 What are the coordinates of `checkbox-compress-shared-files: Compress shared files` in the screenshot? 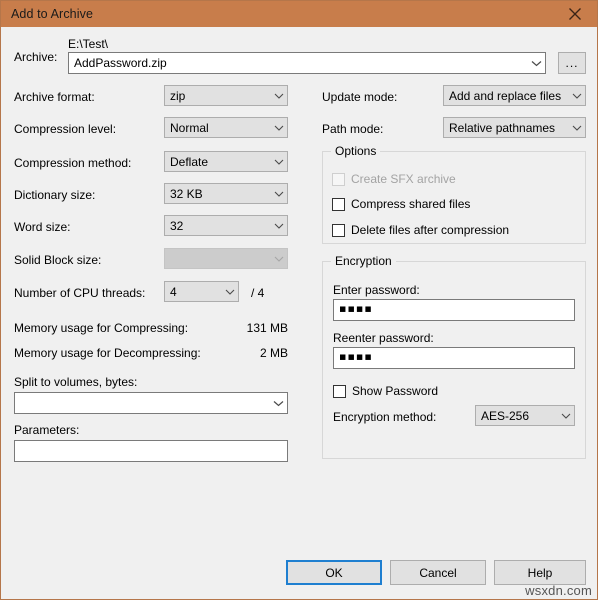 It's located at (401, 204).